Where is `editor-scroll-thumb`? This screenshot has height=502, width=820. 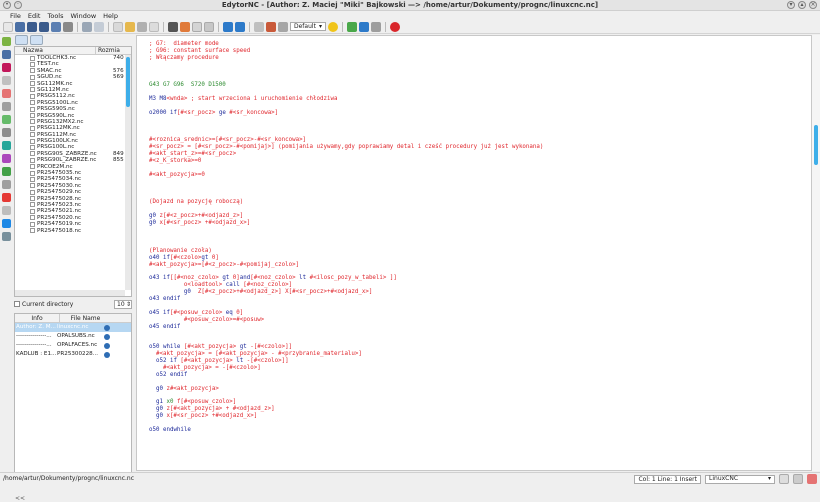
editor-scroll-thumb is located at coordinates (816, 145).